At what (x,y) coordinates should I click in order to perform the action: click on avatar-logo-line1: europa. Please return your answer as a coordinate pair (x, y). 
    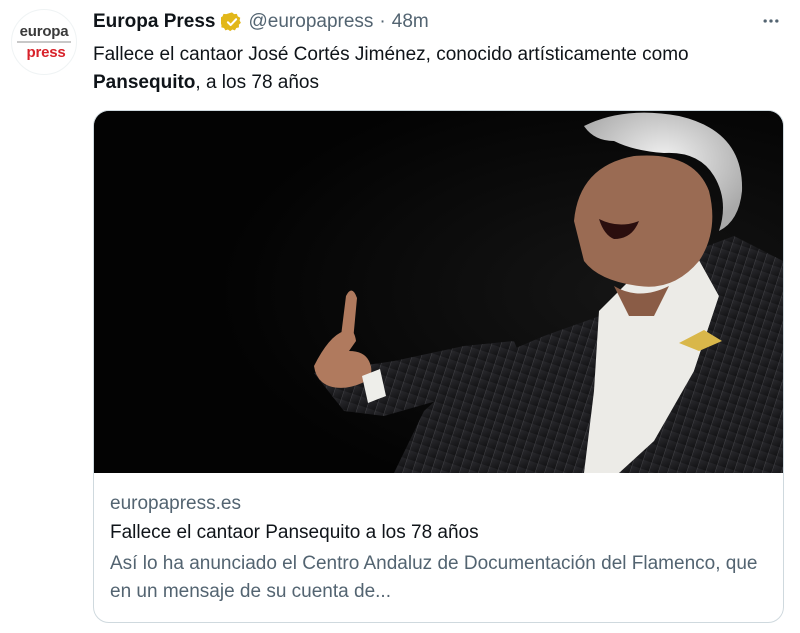
    Looking at the image, I should click on (44, 32).